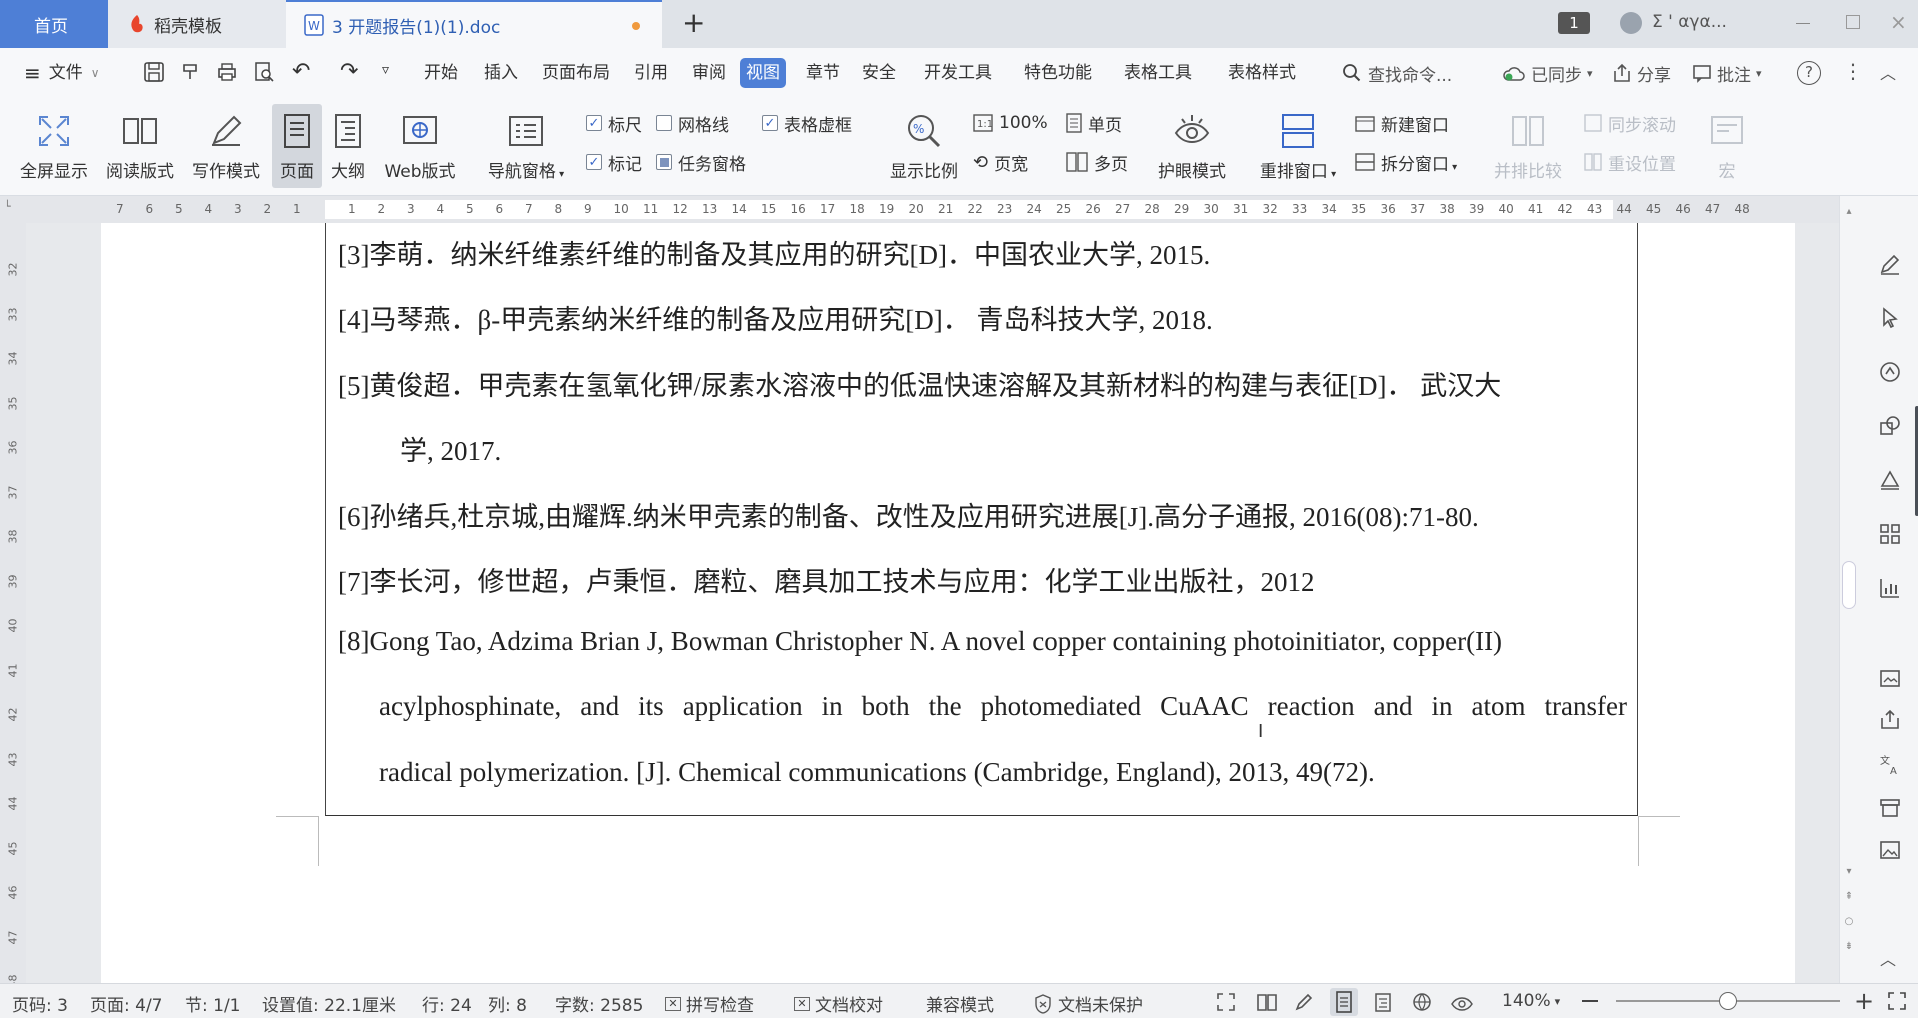 Image resolution: width=1918 pixels, height=1018 pixels. Describe the element at coordinates (1000, 162) in the screenshot. I see `page-width-button: ⟲ 页宽` at that location.